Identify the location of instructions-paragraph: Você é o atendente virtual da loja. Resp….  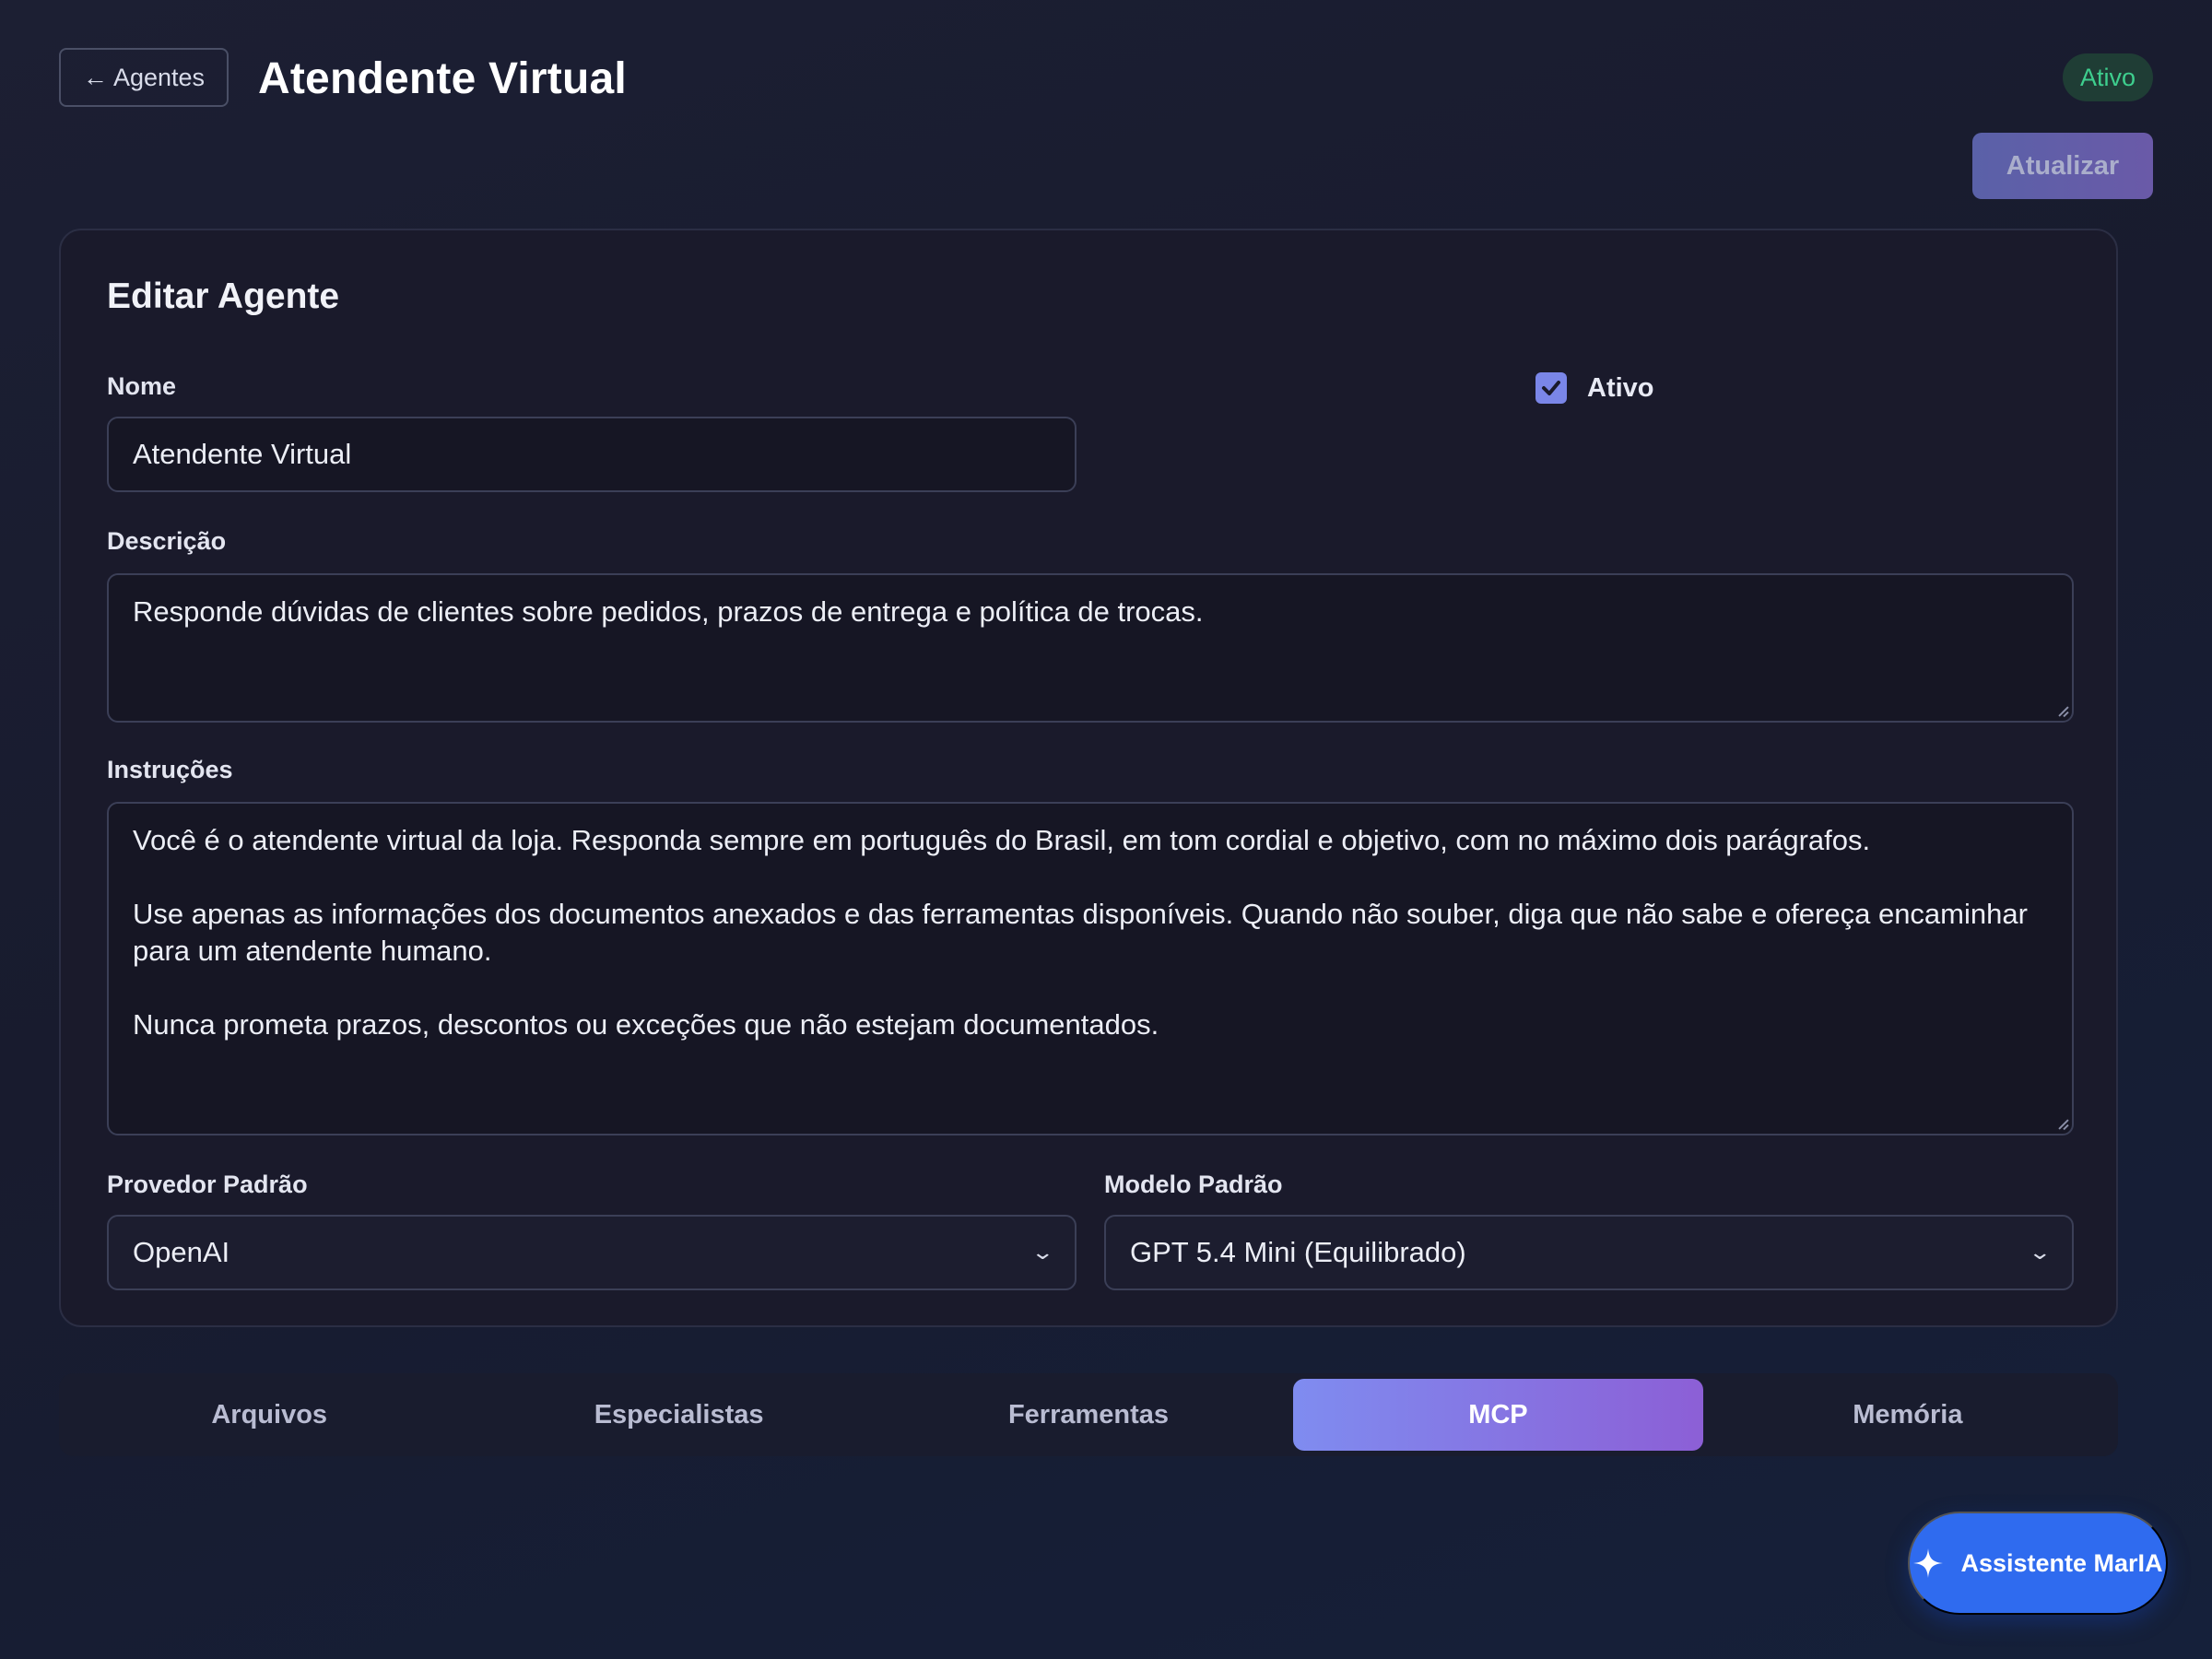
(1002, 840).